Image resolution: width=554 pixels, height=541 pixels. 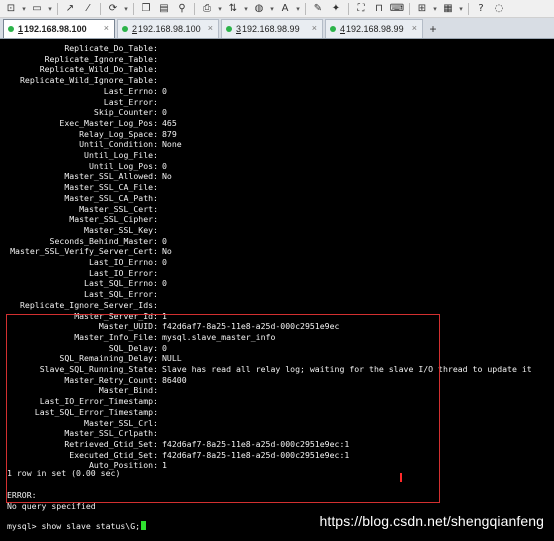 What do you see at coordinates (70, 9) in the screenshot?
I see `connect-icon: ↗` at bounding box center [70, 9].